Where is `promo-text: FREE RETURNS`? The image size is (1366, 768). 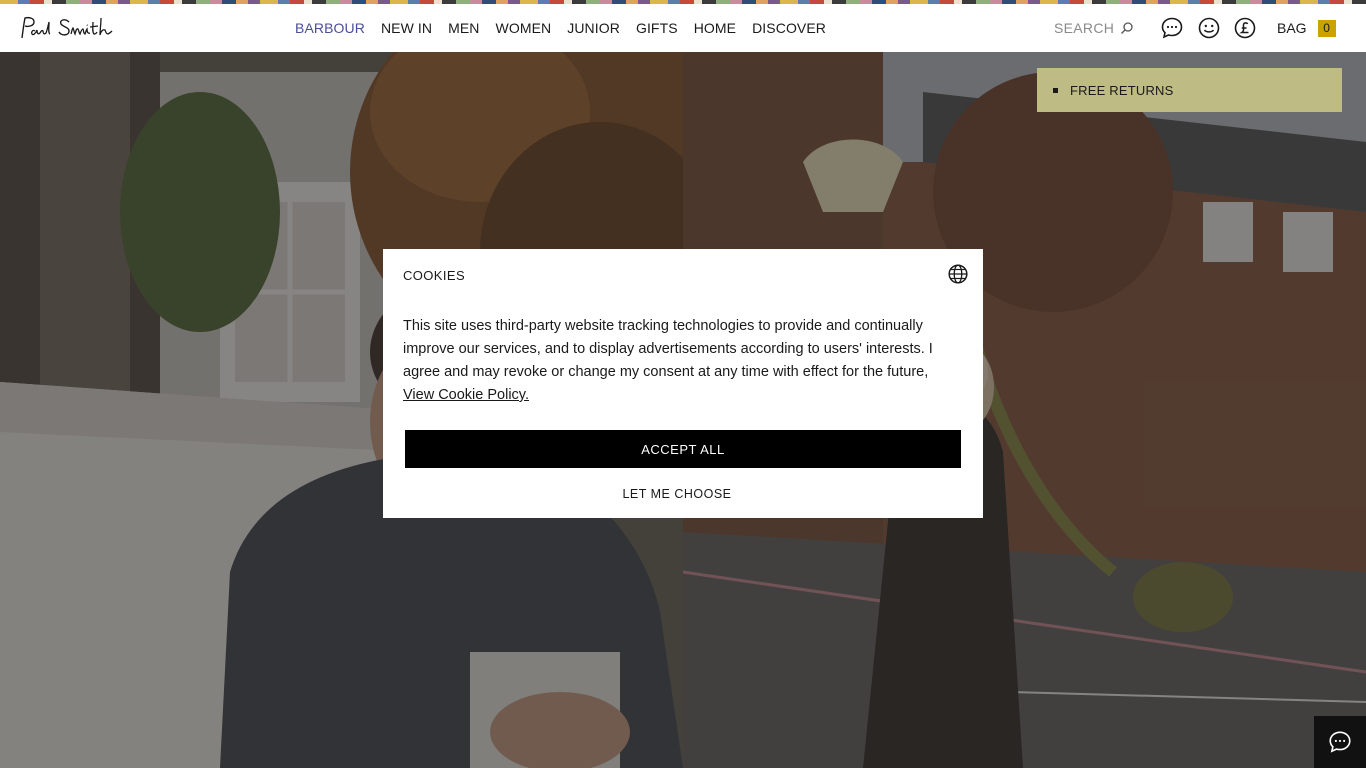
promo-text: FREE RETURNS is located at coordinates (1122, 90).